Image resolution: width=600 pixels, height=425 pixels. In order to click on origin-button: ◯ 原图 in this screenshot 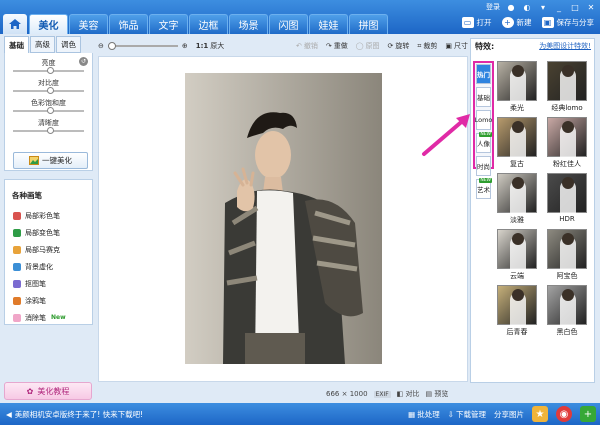, I will do `click(368, 46)`.